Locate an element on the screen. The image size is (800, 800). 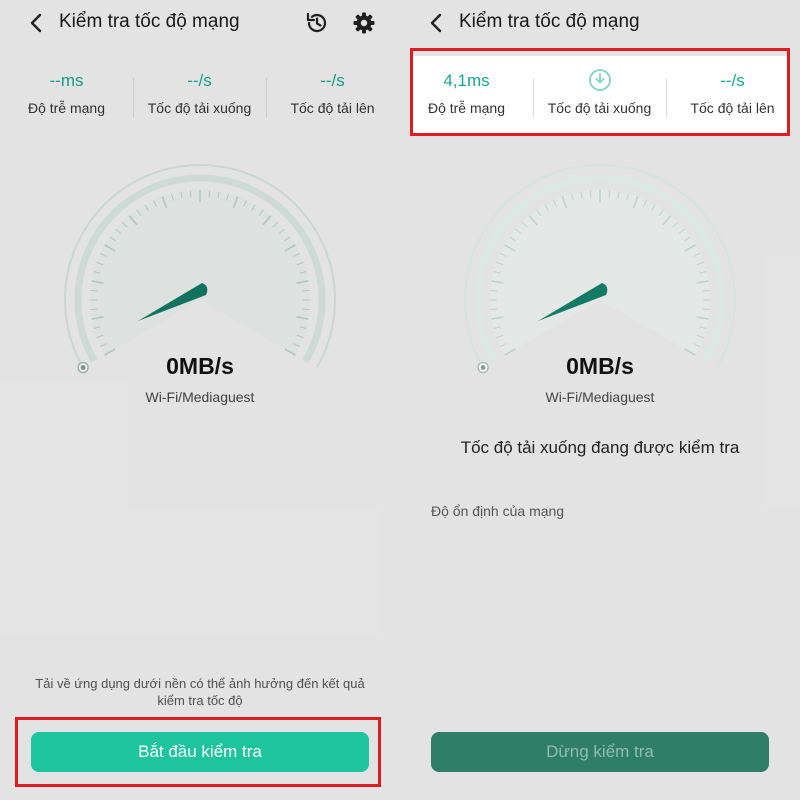
start-test-button: Bắt đầu kiểm tra is located at coordinates (200, 752).